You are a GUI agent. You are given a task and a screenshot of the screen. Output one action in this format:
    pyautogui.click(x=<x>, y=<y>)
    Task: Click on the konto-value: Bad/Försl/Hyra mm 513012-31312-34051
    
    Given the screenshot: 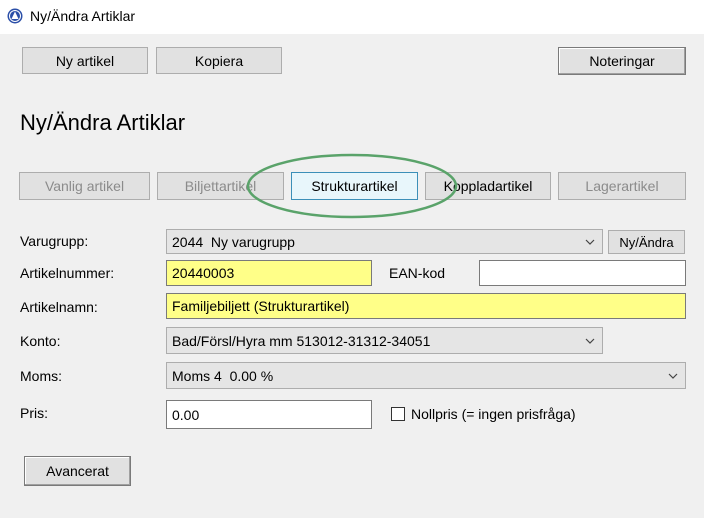 What is the action you would take?
    pyautogui.click(x=301, y=340)
    